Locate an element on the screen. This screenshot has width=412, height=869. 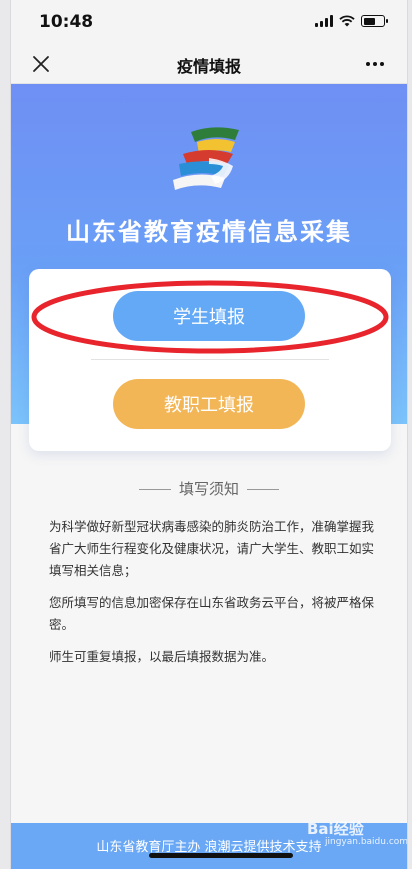
notice-paragraph: 师生可重复填报，以最后填报数据为准。 is located at coordinates (162, 656).